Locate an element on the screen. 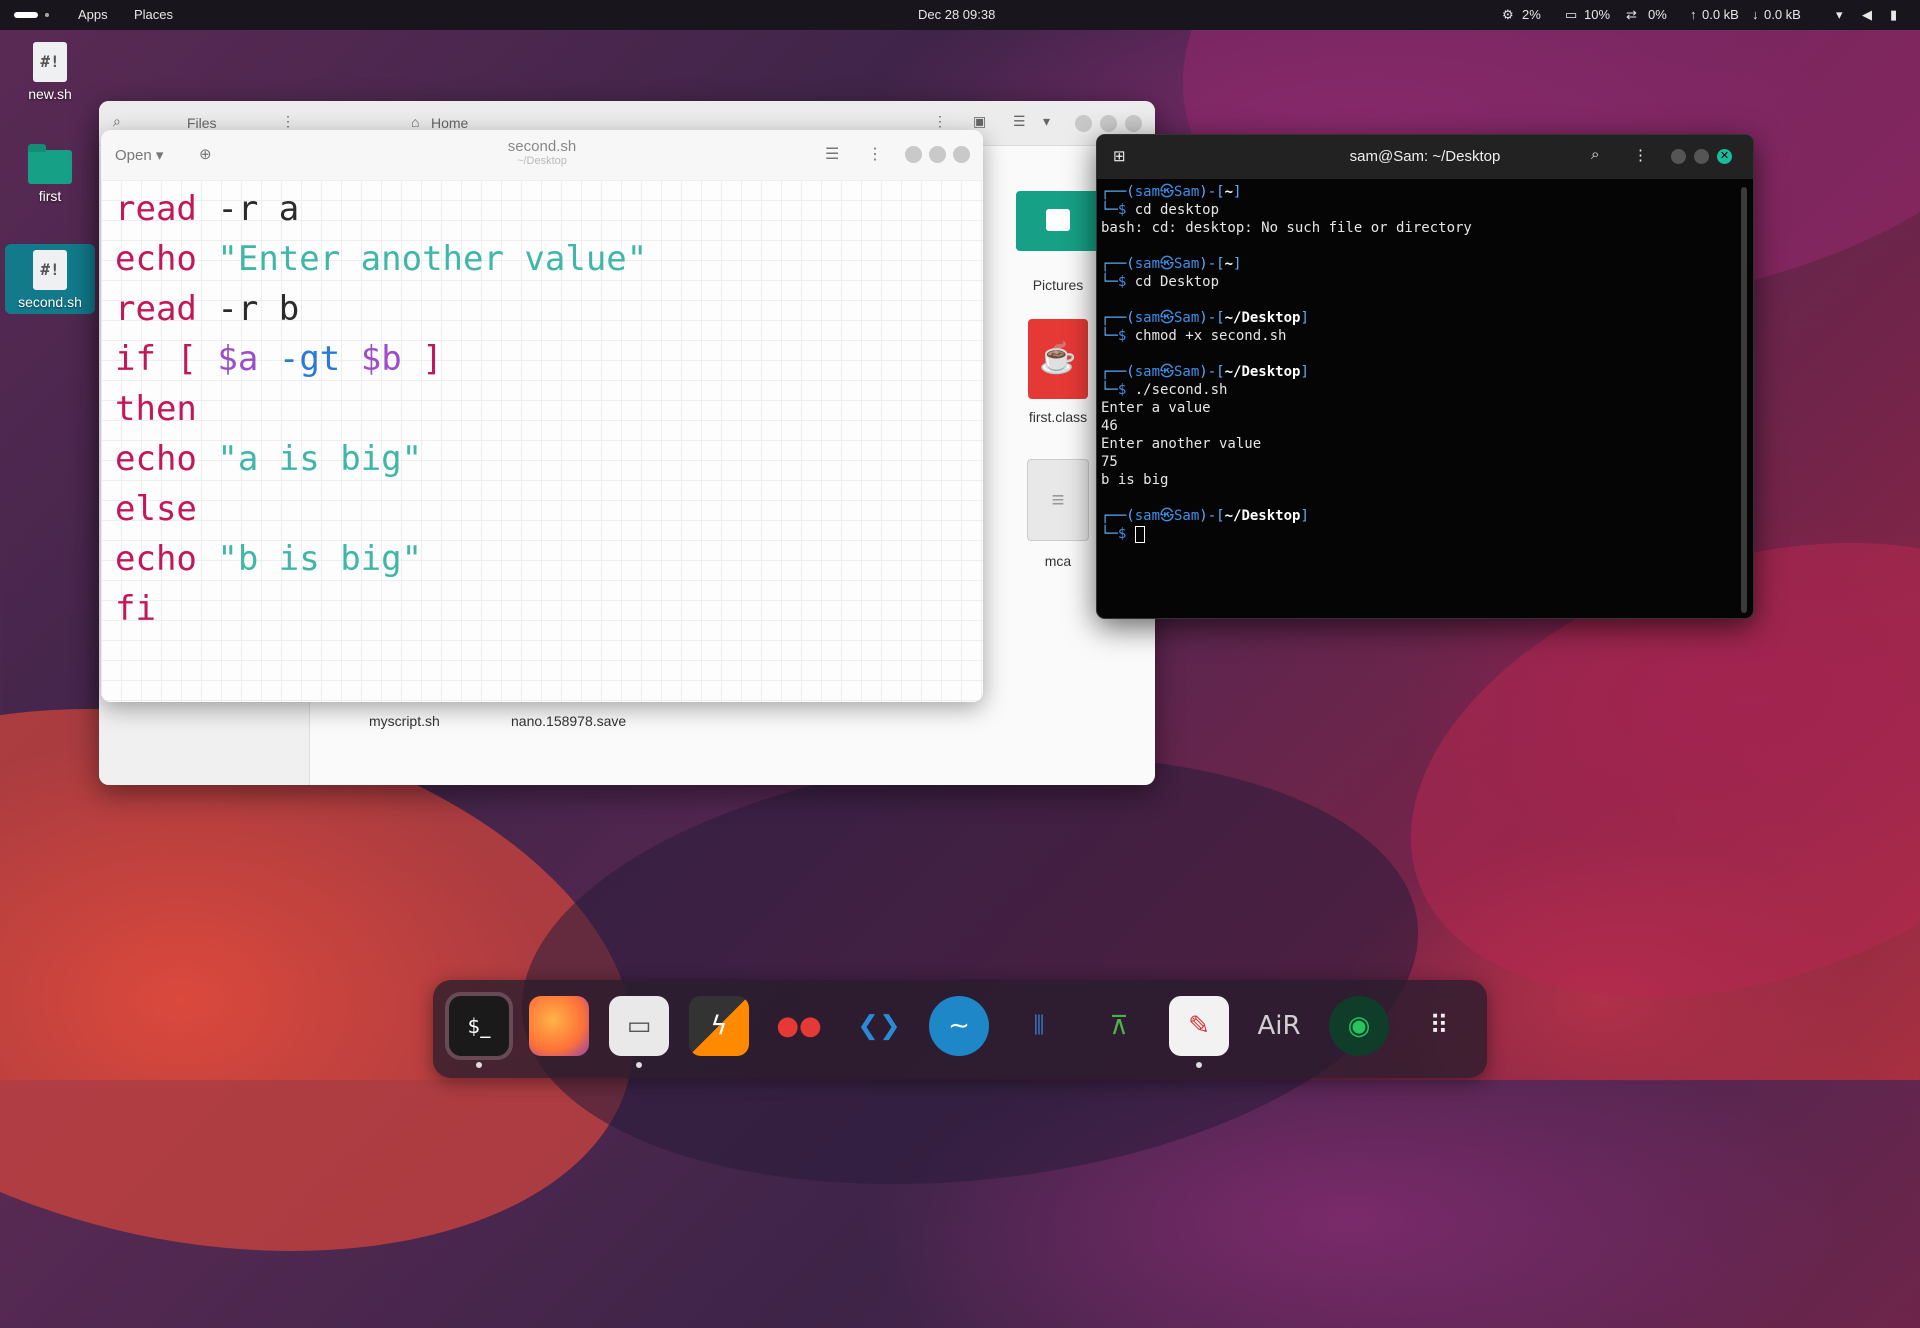 The image size is (1920, 1328). wireshark-icon: ∼ is located at coordinates (959, 1026).